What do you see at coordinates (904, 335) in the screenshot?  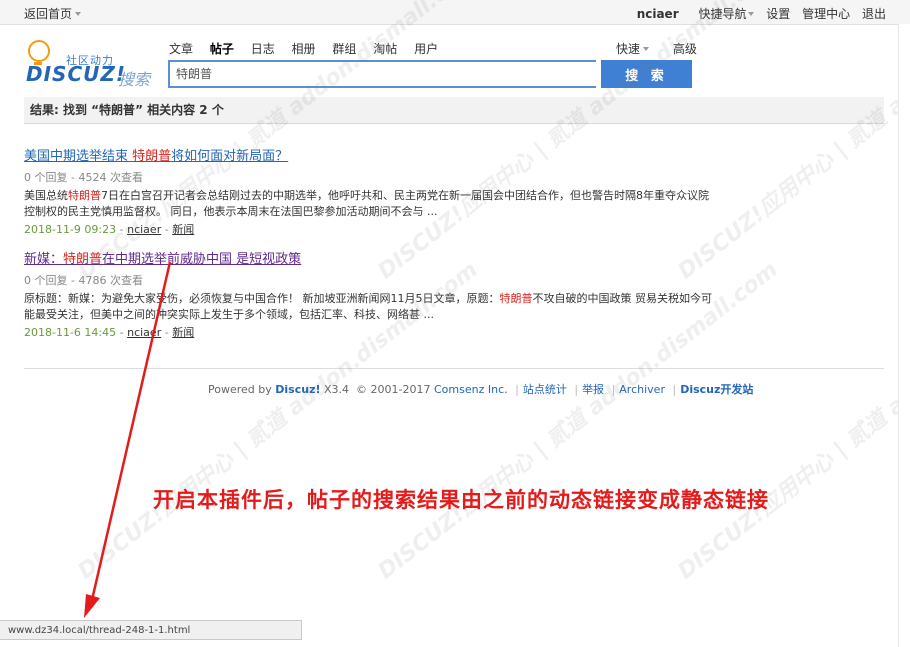 I see `window-edge` at bounding box center [904, 335].